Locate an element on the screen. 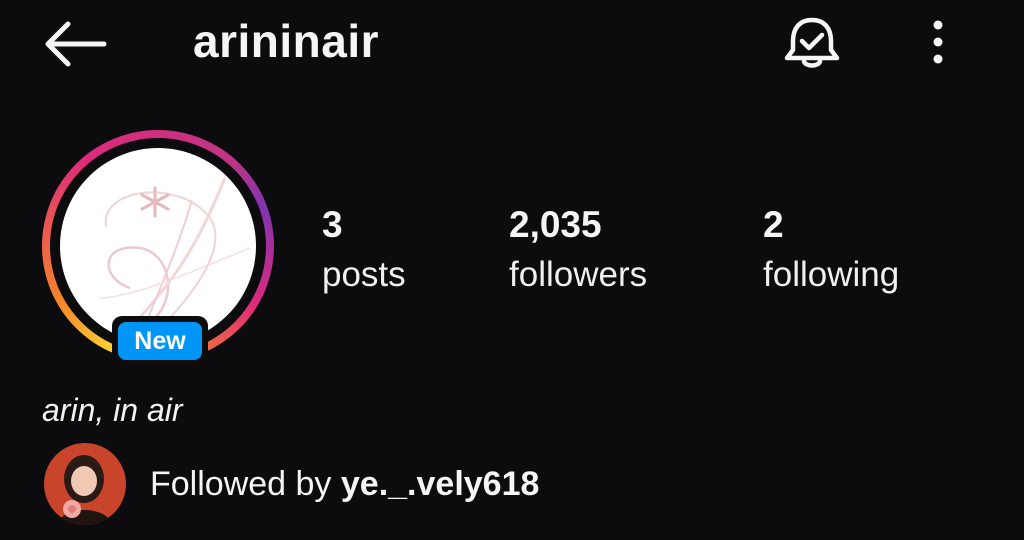 The image size is (1024, 540). new-badge-label: New is located at coordinates (160, 341).